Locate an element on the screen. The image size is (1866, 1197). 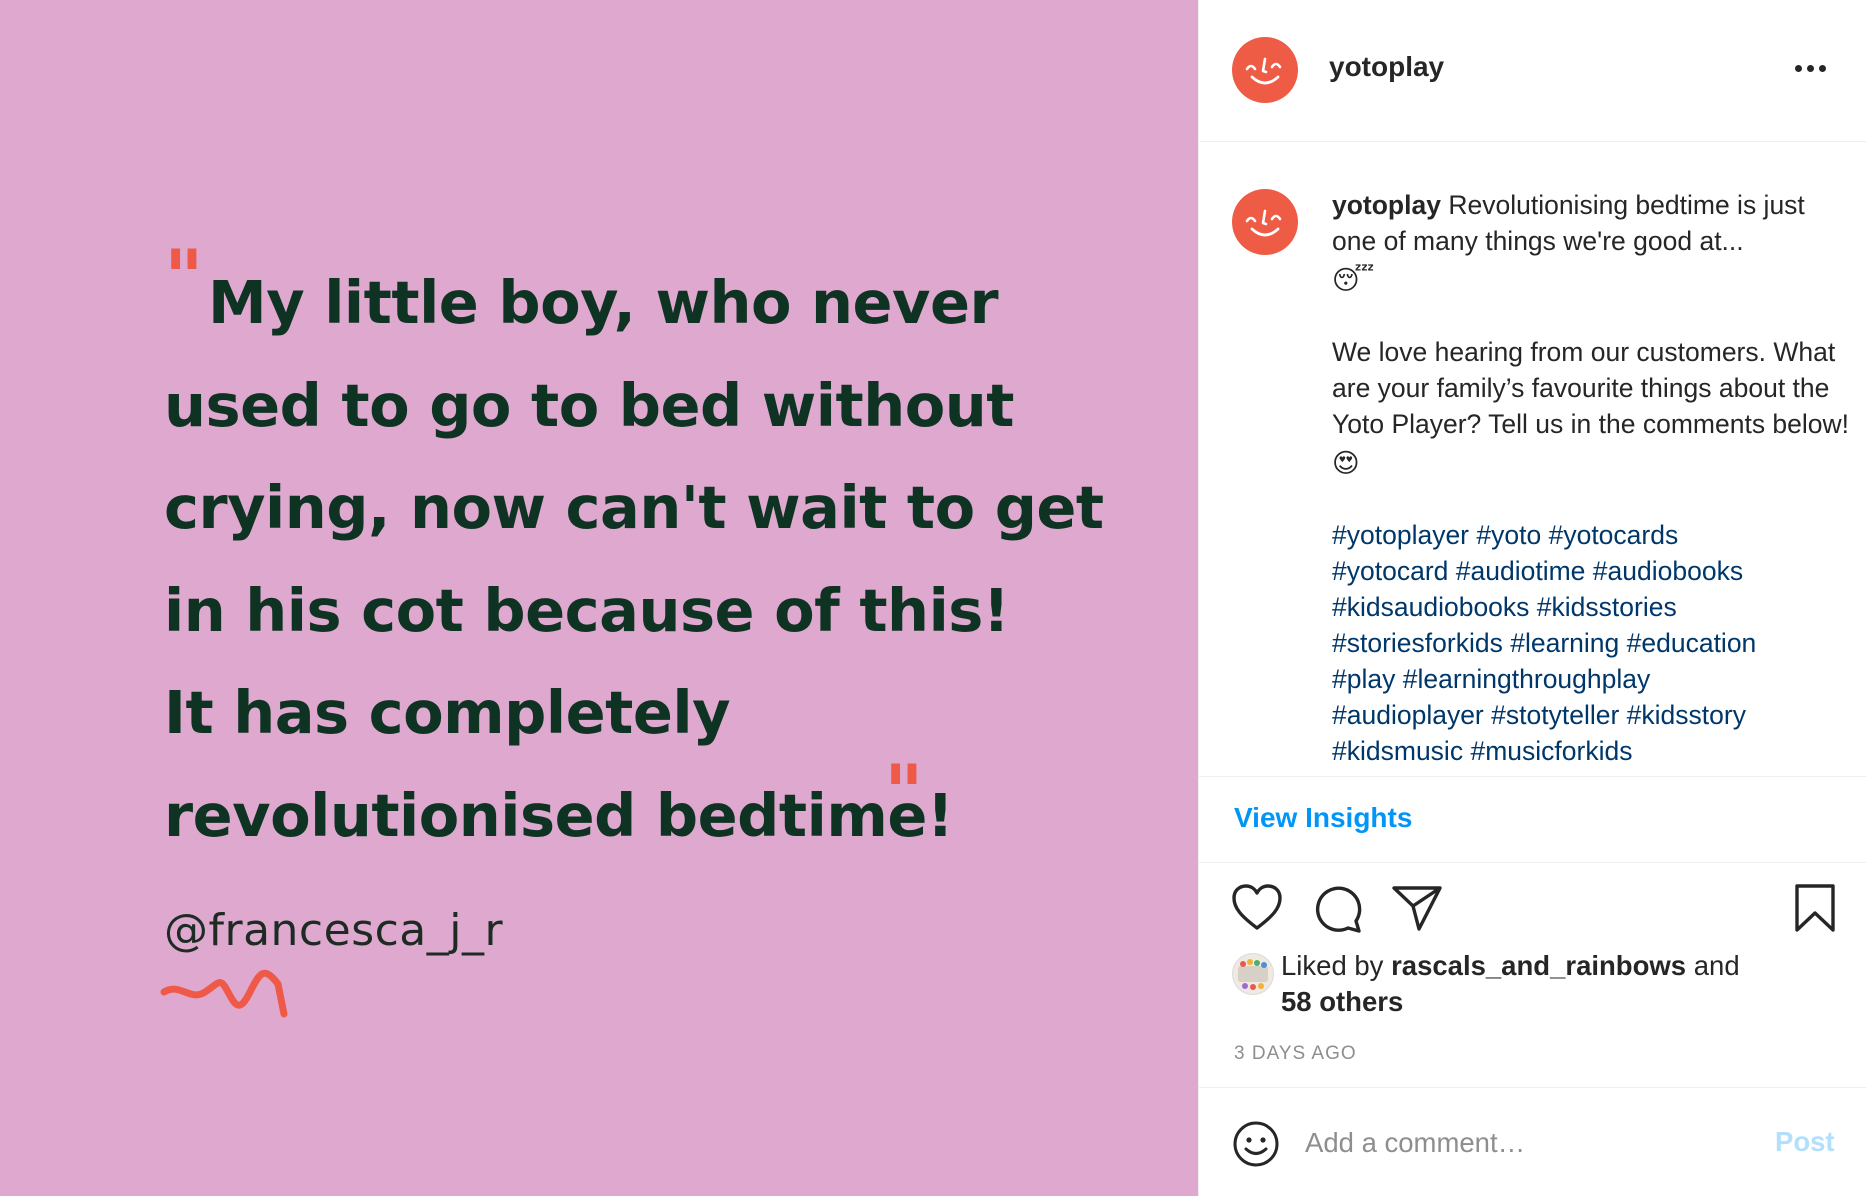
quote-line: It has completely is located at coordinates (447, 712).